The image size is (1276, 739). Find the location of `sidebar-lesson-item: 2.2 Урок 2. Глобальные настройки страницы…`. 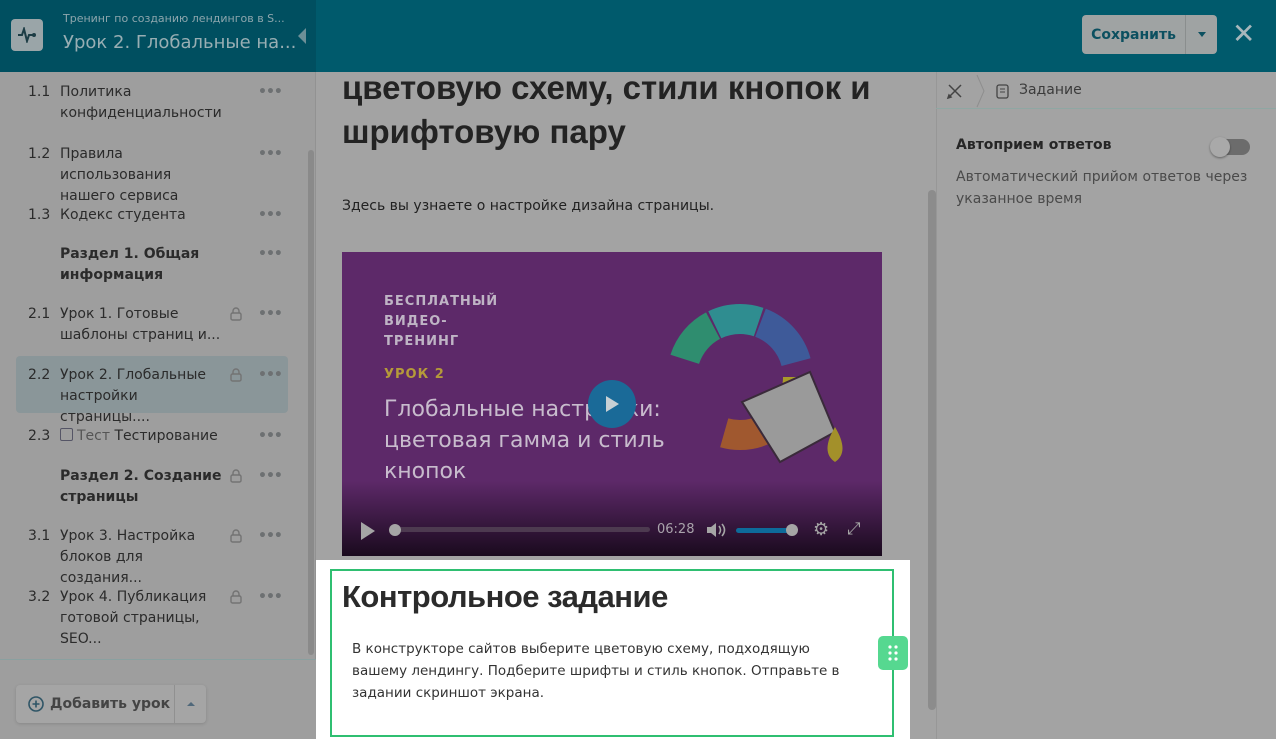

sidebar-lesson-item: 2.2 Урок 2. Глобальные настройки страницы… is located at coordinates (152, 390).